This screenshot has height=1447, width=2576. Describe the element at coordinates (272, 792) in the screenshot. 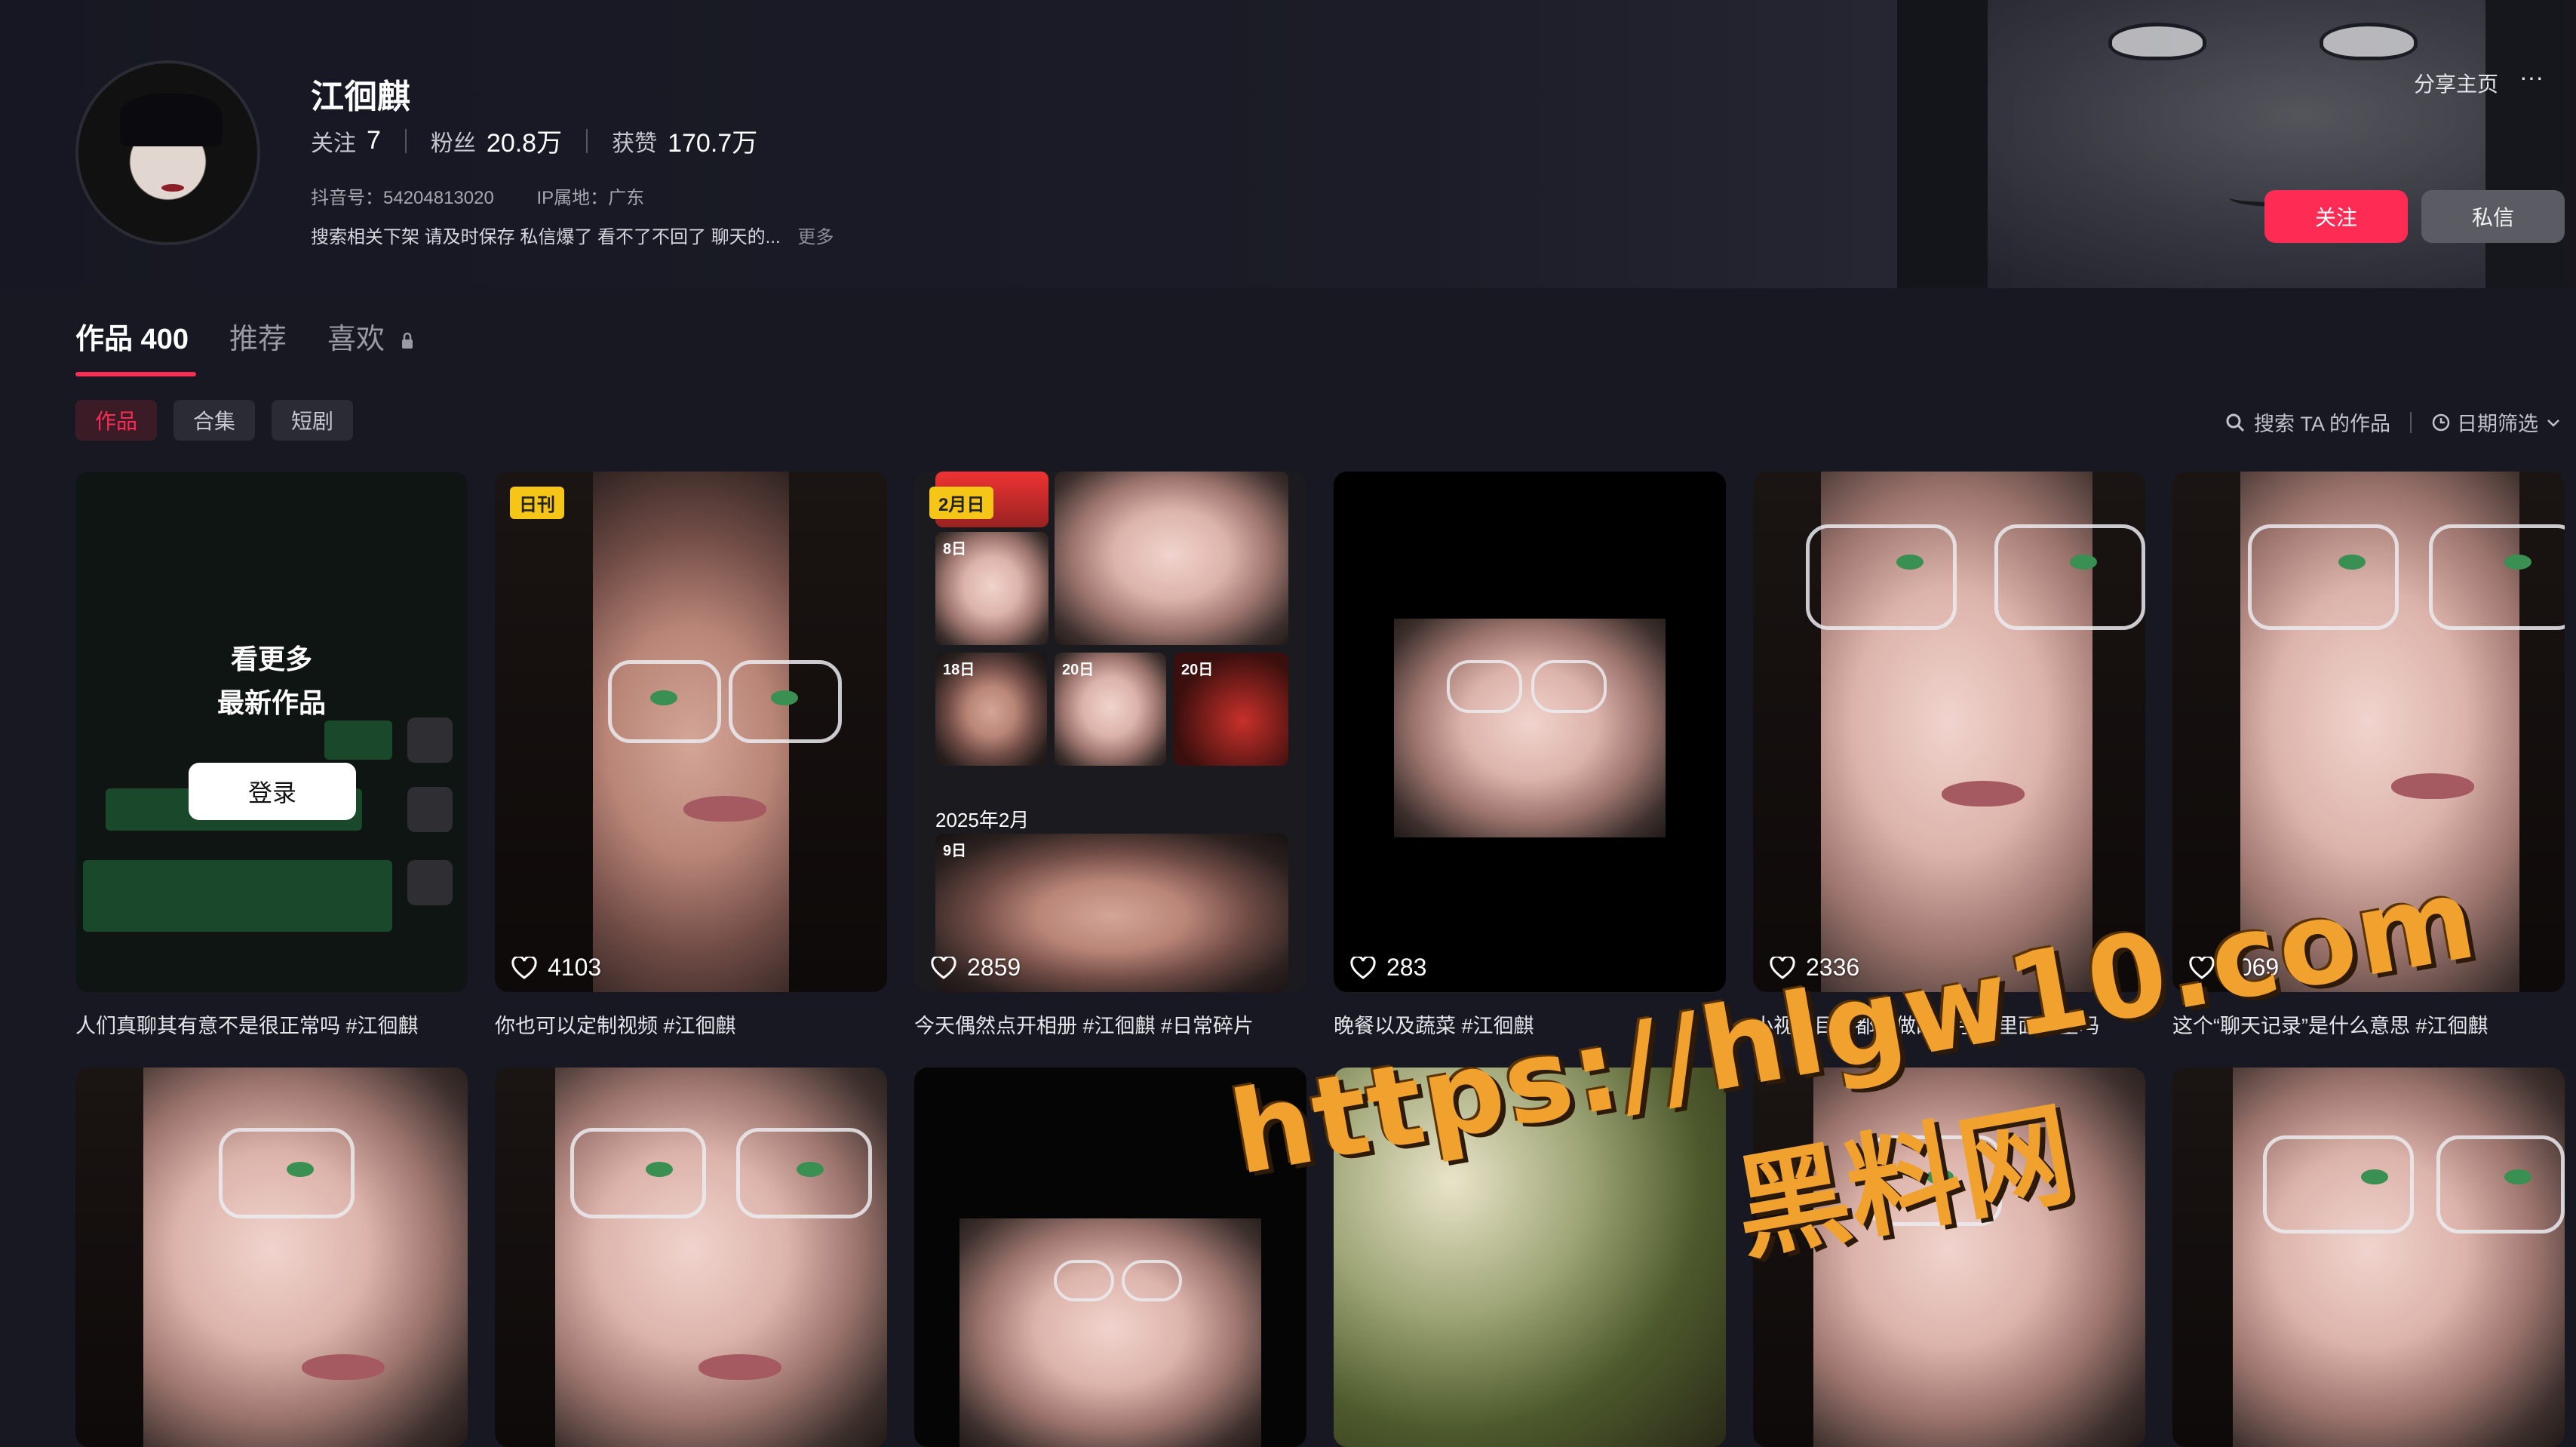

I see `login-button: 登录` at that location.